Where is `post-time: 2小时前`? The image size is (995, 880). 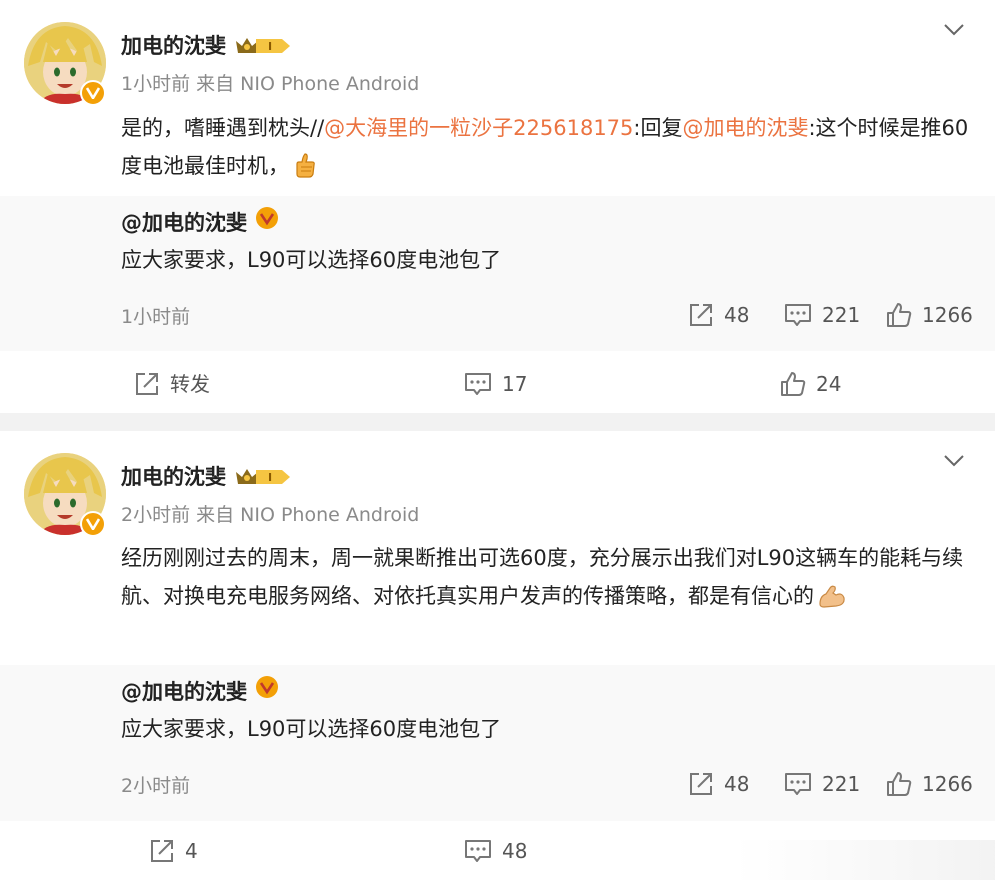 post-time: 2小时前 is located at coordinates (155, 515).